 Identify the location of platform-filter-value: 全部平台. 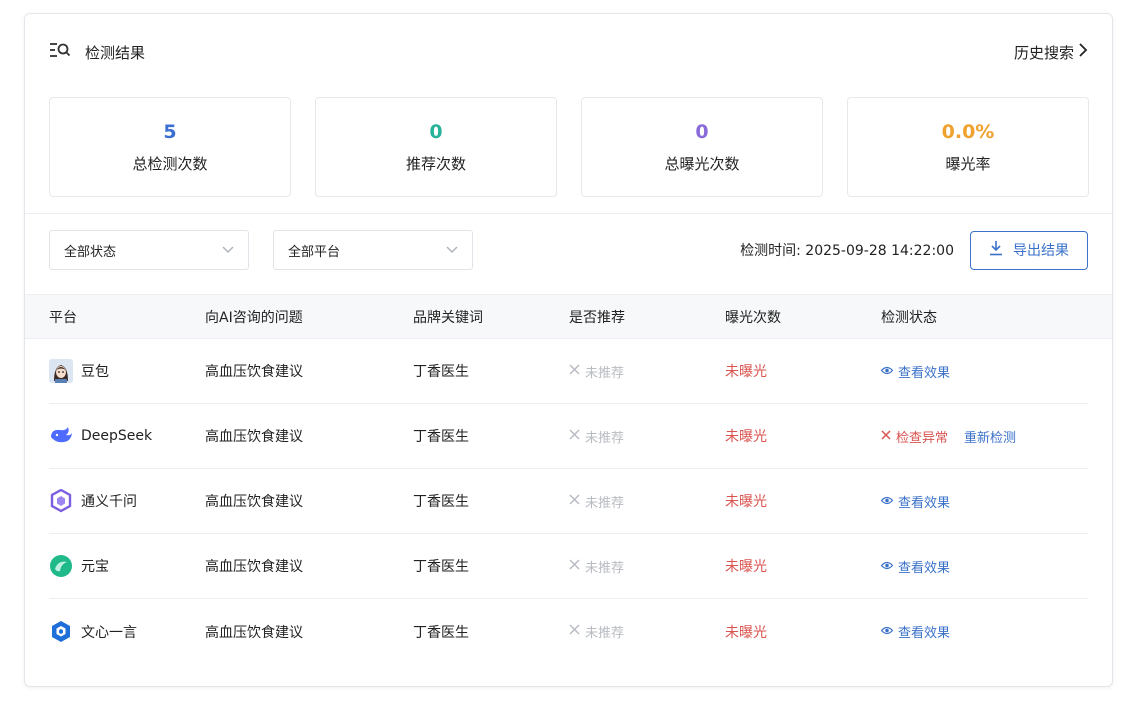
(314, 252).